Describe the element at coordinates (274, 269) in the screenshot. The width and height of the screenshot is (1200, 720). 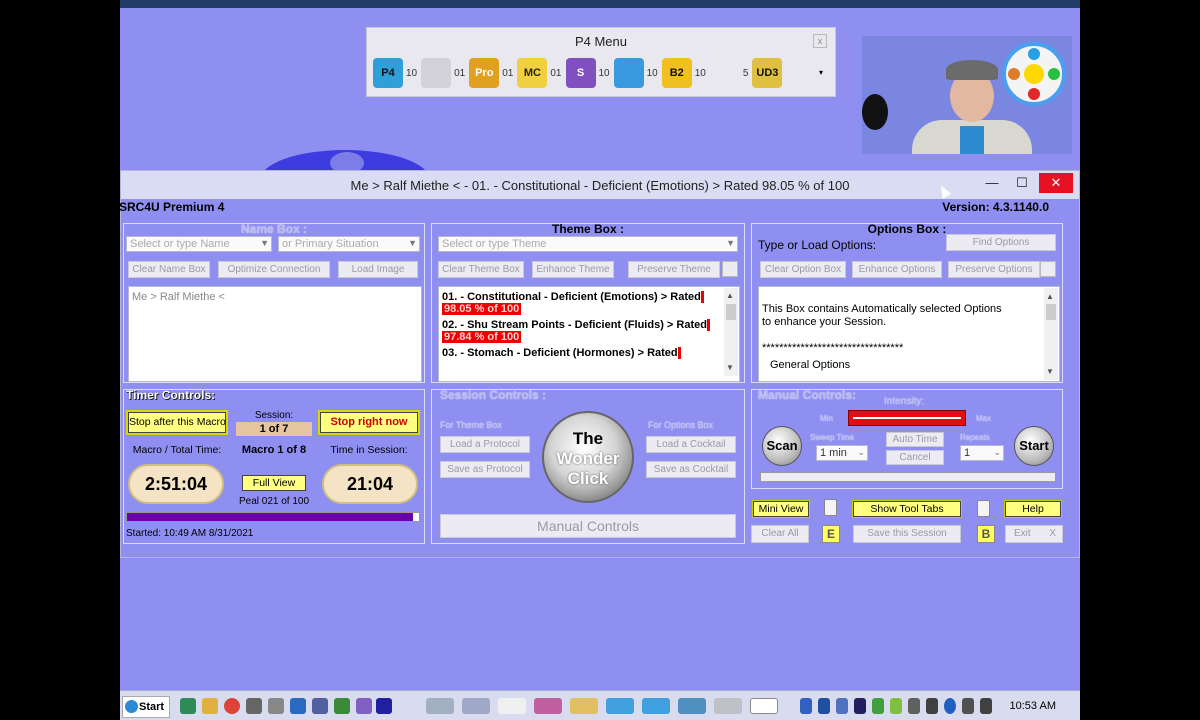
I see `optimize-connection-button: Optimize Connection` at that location.